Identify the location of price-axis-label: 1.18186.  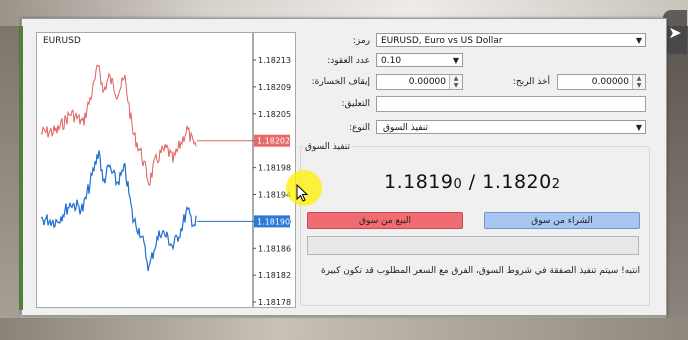
(274, 248).